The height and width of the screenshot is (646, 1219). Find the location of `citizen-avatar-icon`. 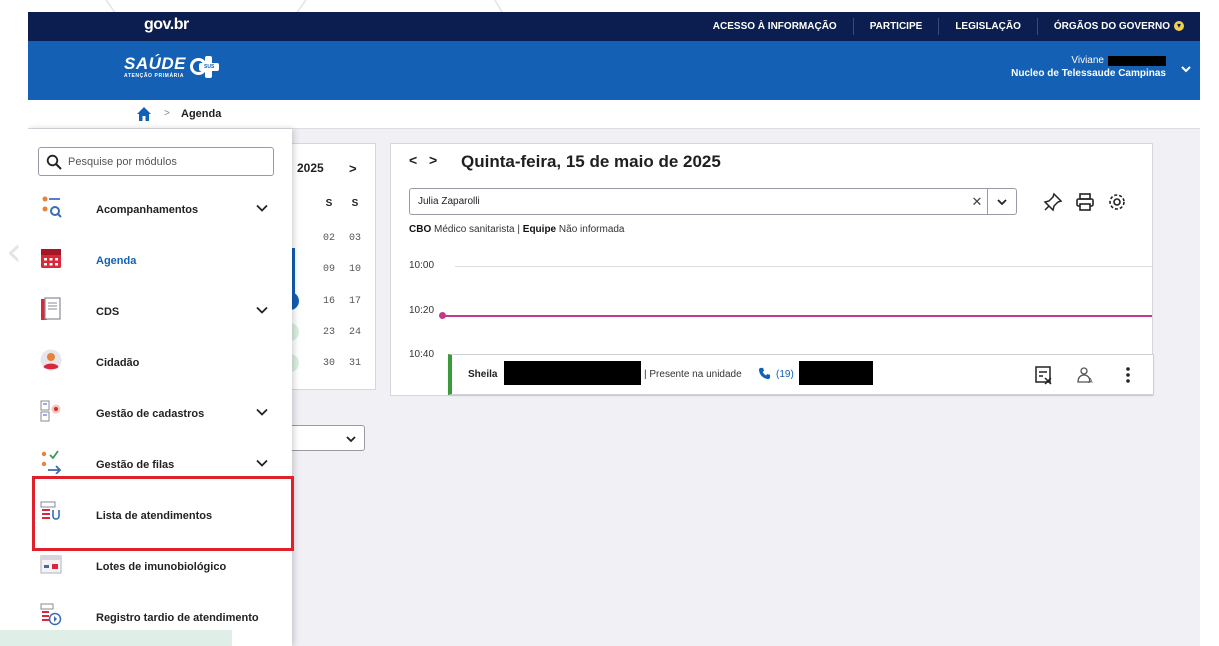

citizen-avatar-icon is located at coordinates (51, 360).